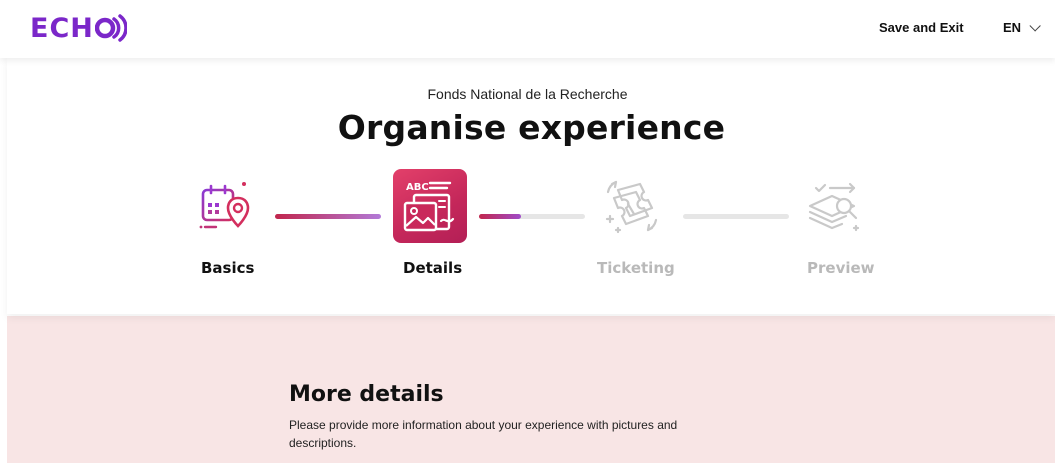 The height and width of the screenshot is (463, 1055). What do you see at coordinates (227, 209) in the screenshot?
I see `step-basics-icon` at bounding box center [227, 209].